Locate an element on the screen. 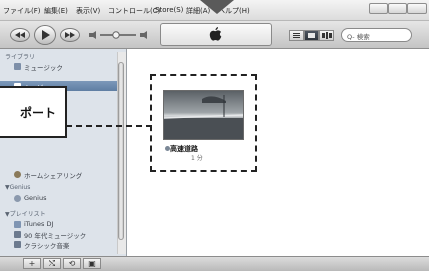  grid-view-icon is located at coordinates (311, 35).